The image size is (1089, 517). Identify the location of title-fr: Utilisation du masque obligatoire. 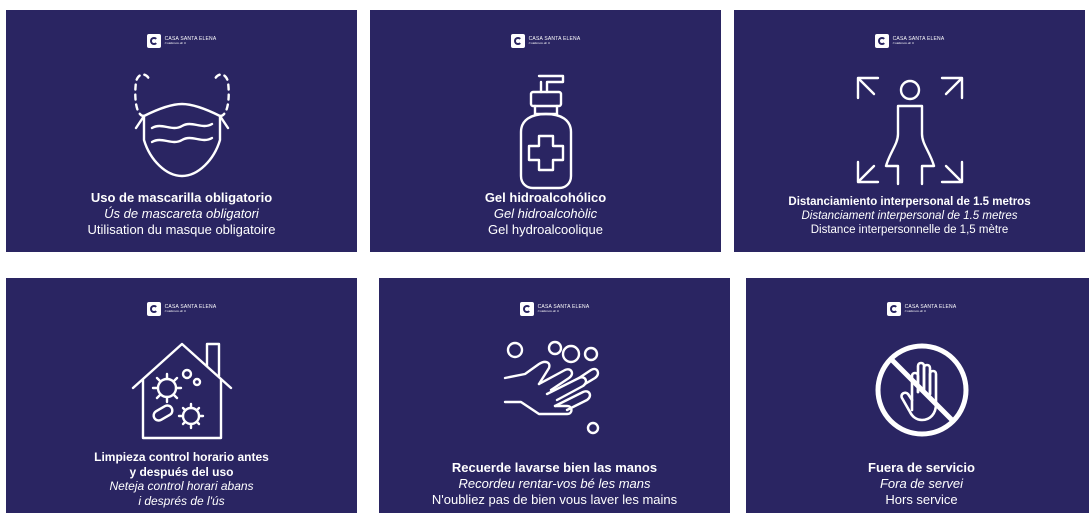
(181, 229).